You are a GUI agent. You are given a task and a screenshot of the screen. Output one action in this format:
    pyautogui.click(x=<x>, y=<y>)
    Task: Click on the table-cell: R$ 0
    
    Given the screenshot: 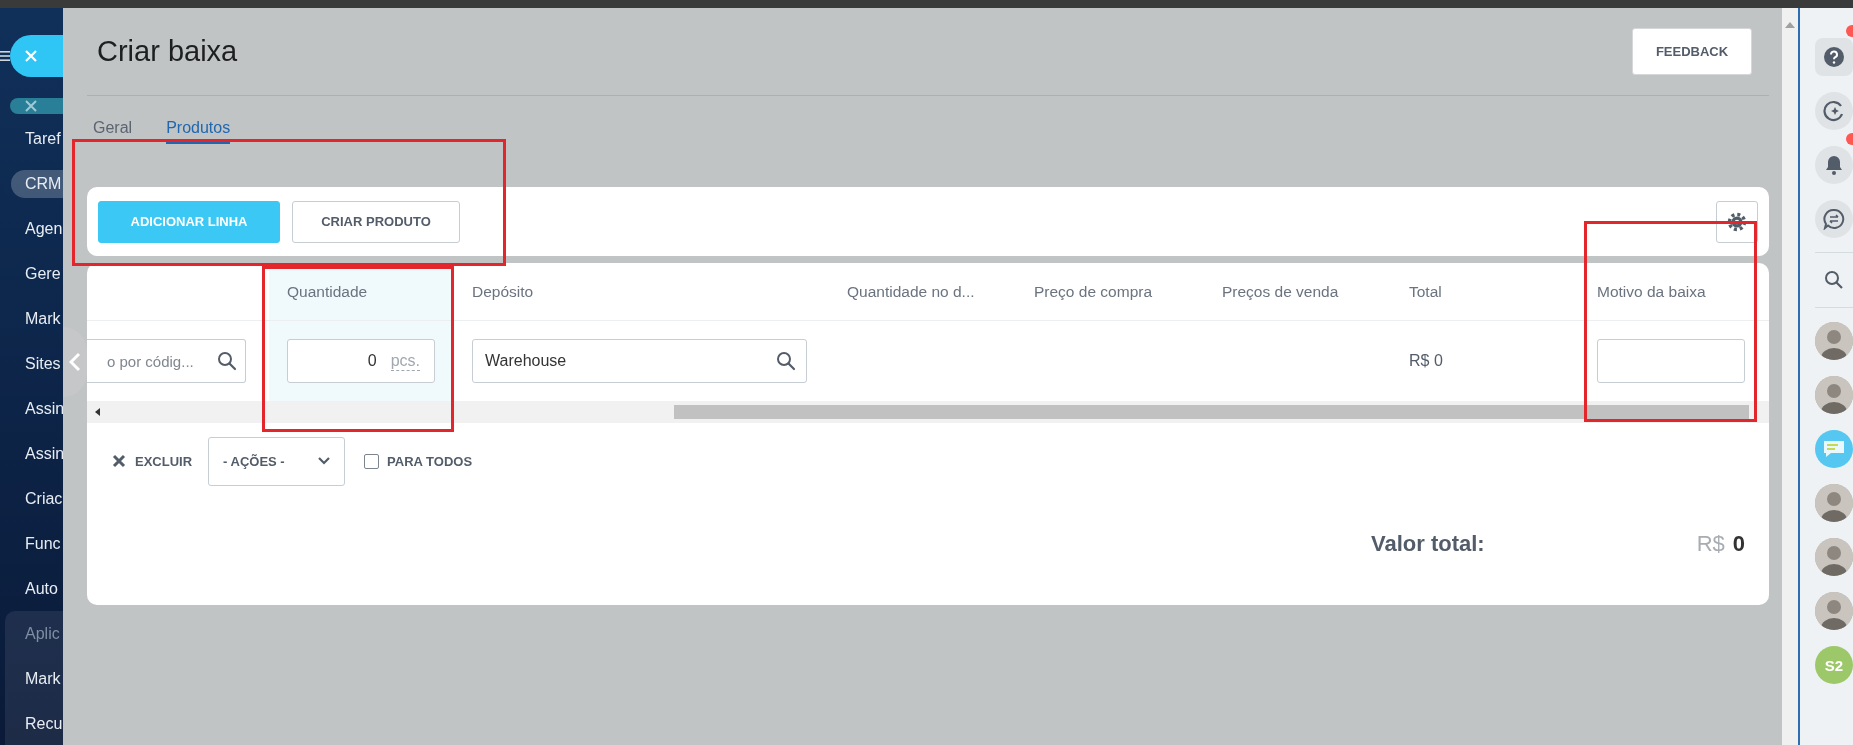 What is the action you would take?
    pyautogui.click(x=1426, y=361)
    